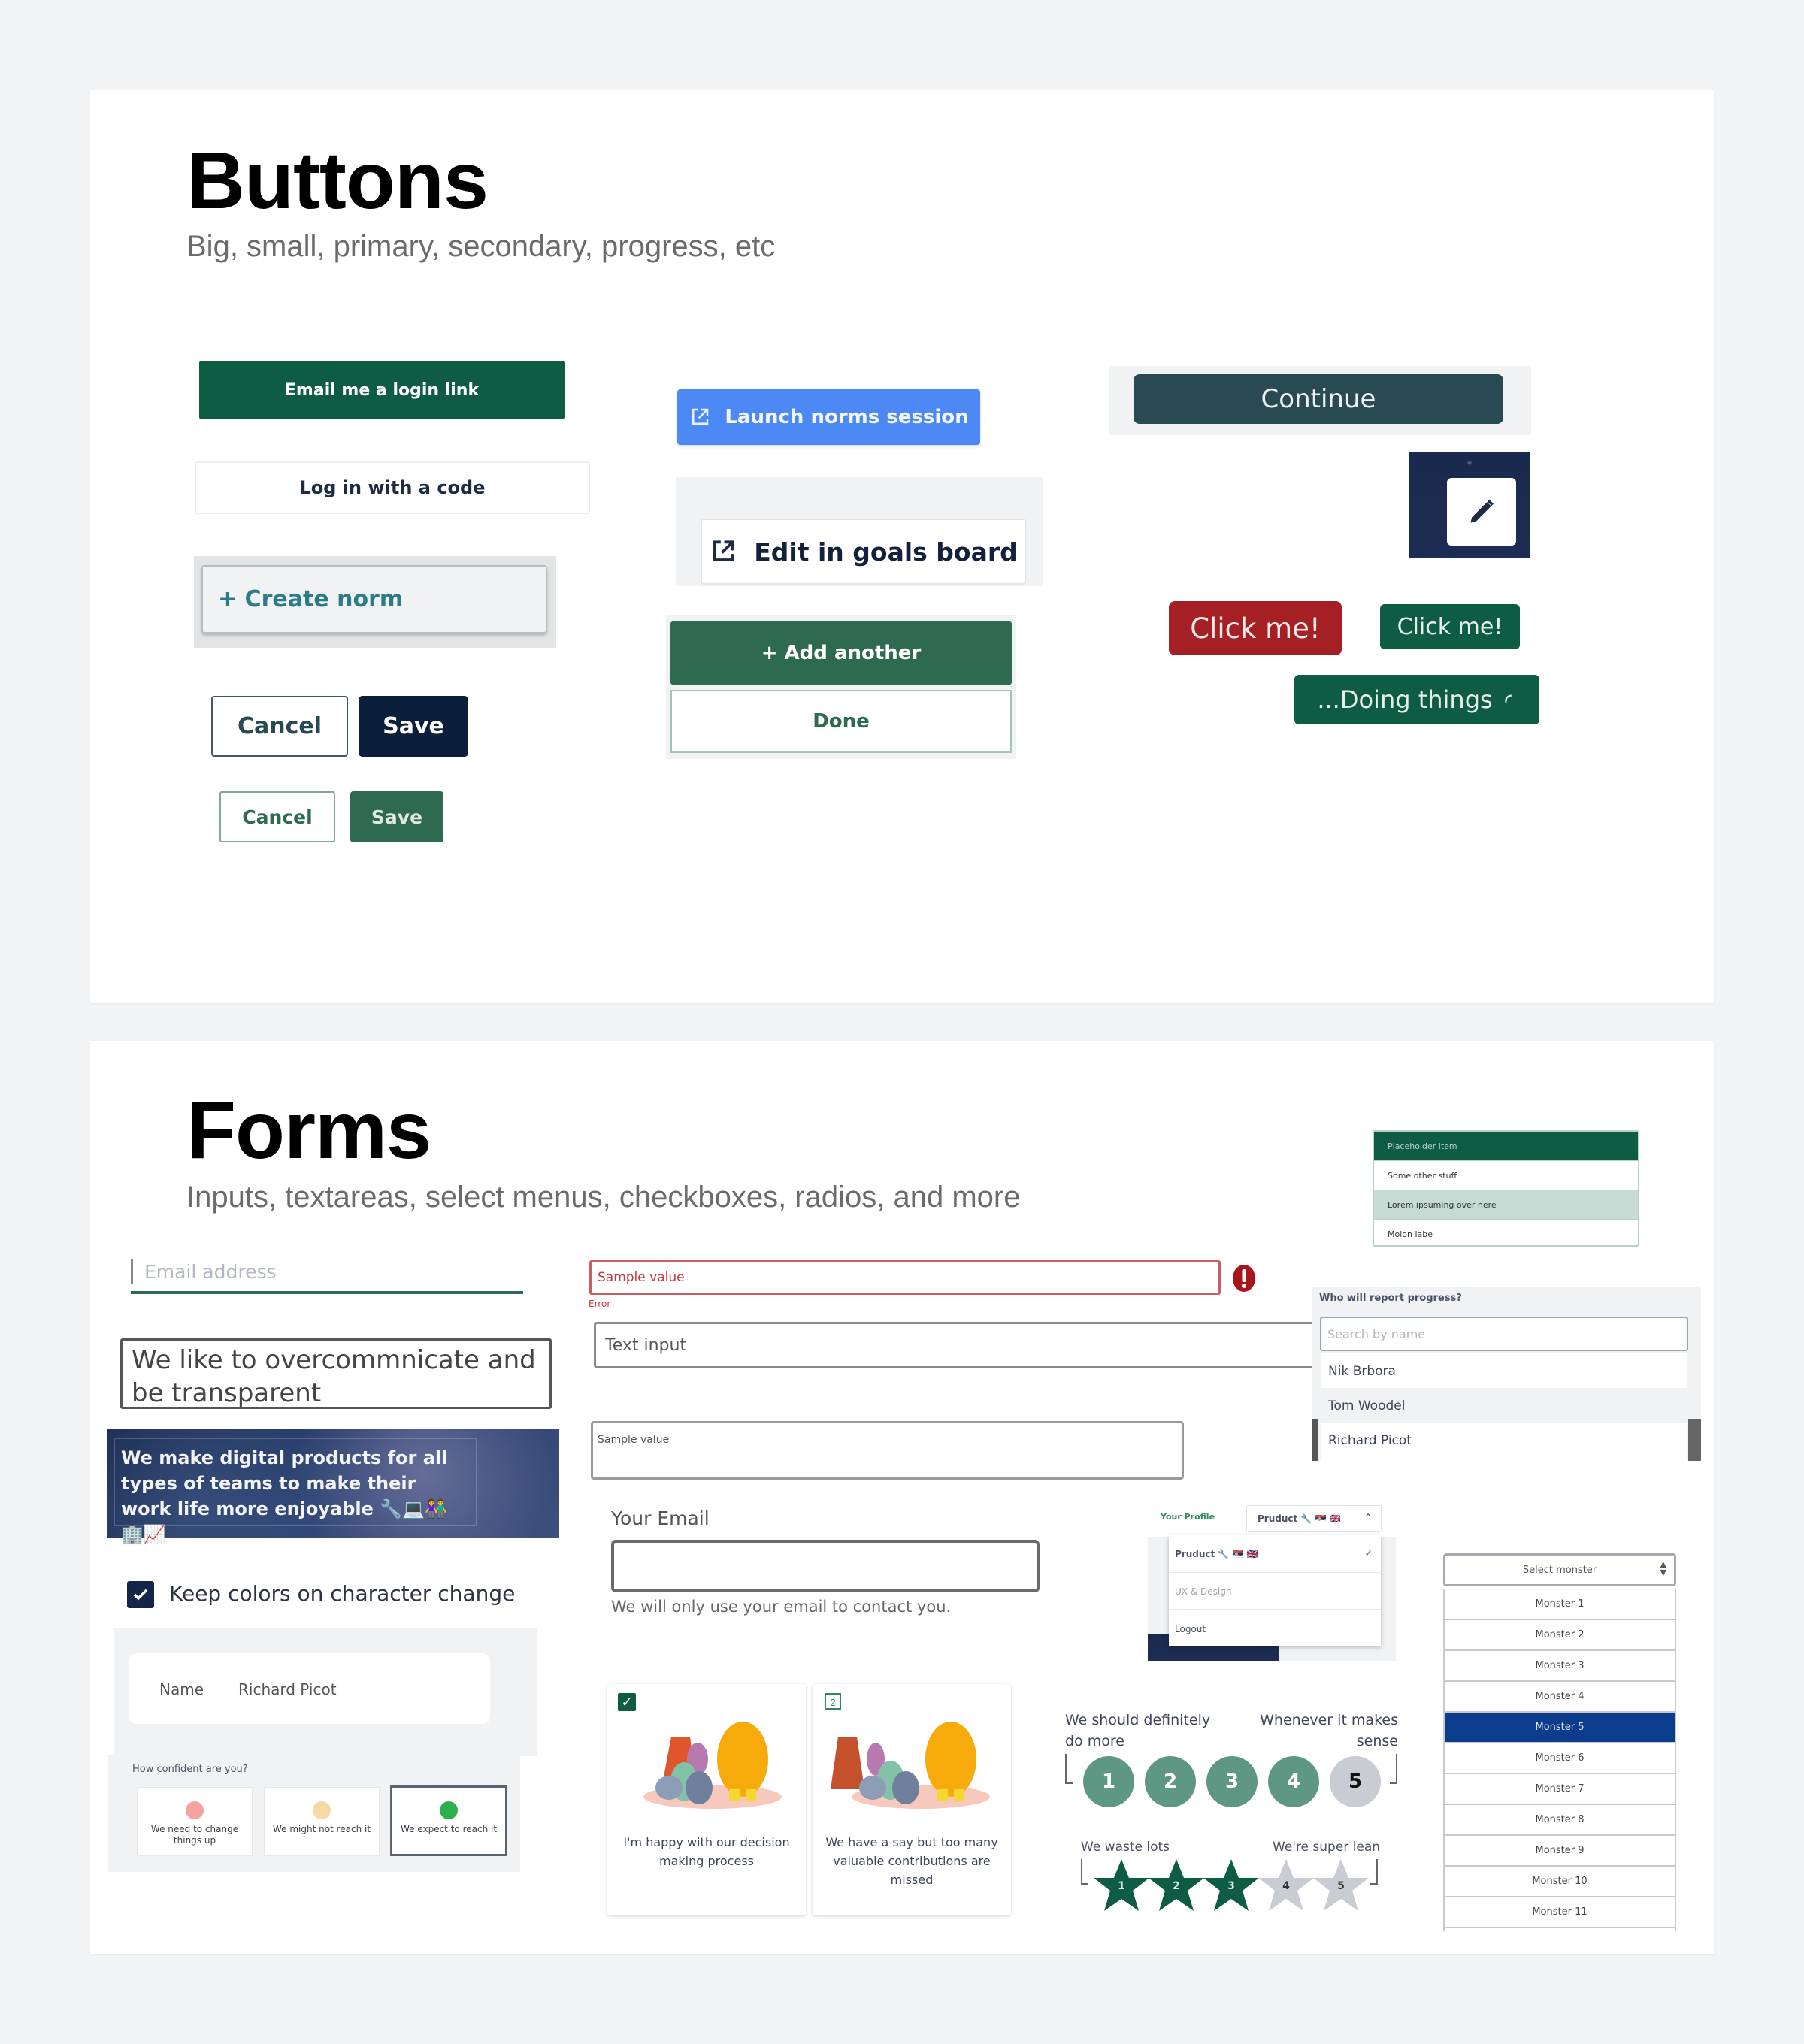  What do you see at coordinates (337, 180) in the screenshot?
I see `buttons-title: Buttons` at bounding box center [337, 180].